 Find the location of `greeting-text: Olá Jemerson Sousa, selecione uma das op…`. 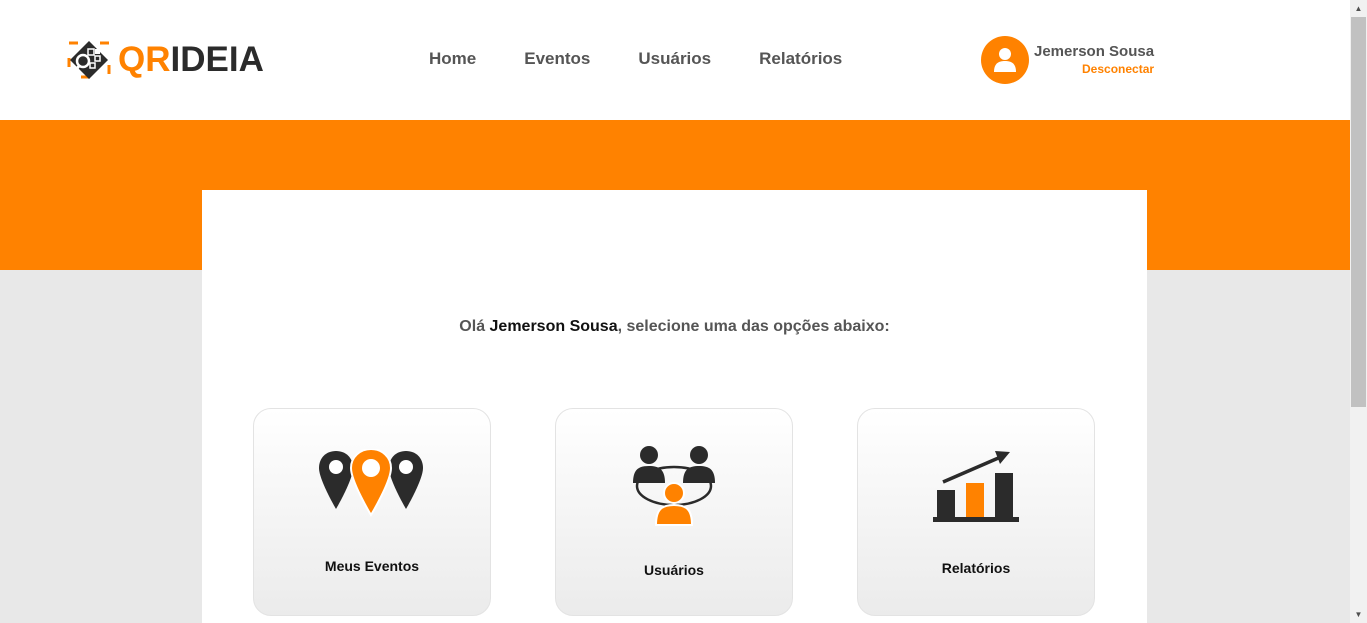

greeting-text: Olá Jemerson Sousa, selecione uma das op… is located at coordinates (674, 327).